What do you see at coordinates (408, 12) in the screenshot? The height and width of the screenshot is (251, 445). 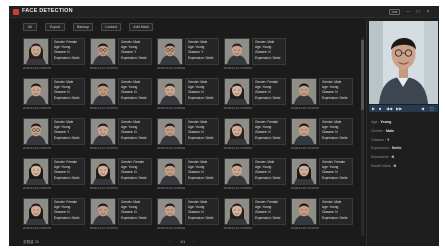 I see `minimize-icon: –` at bounding box center [408, 12].